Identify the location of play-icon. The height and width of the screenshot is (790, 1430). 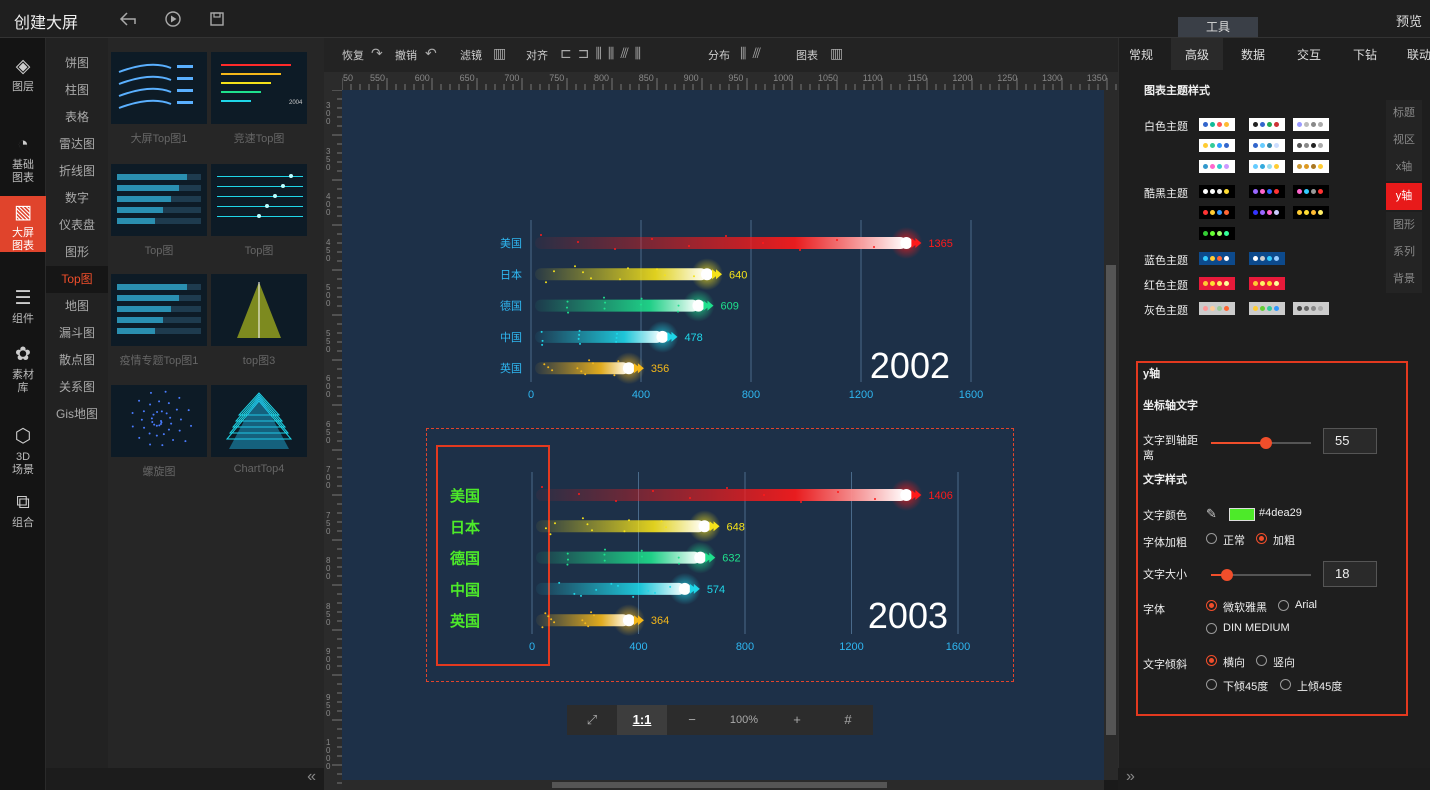
(173, 19).